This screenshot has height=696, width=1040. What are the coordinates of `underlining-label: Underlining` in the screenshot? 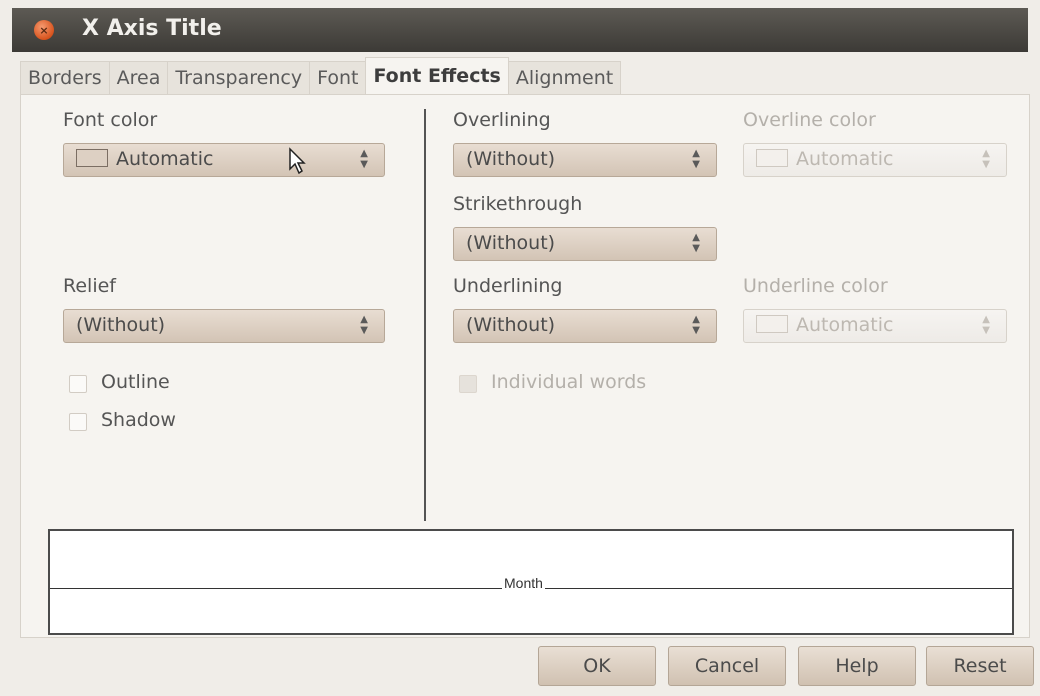 It's located at (508, 286).